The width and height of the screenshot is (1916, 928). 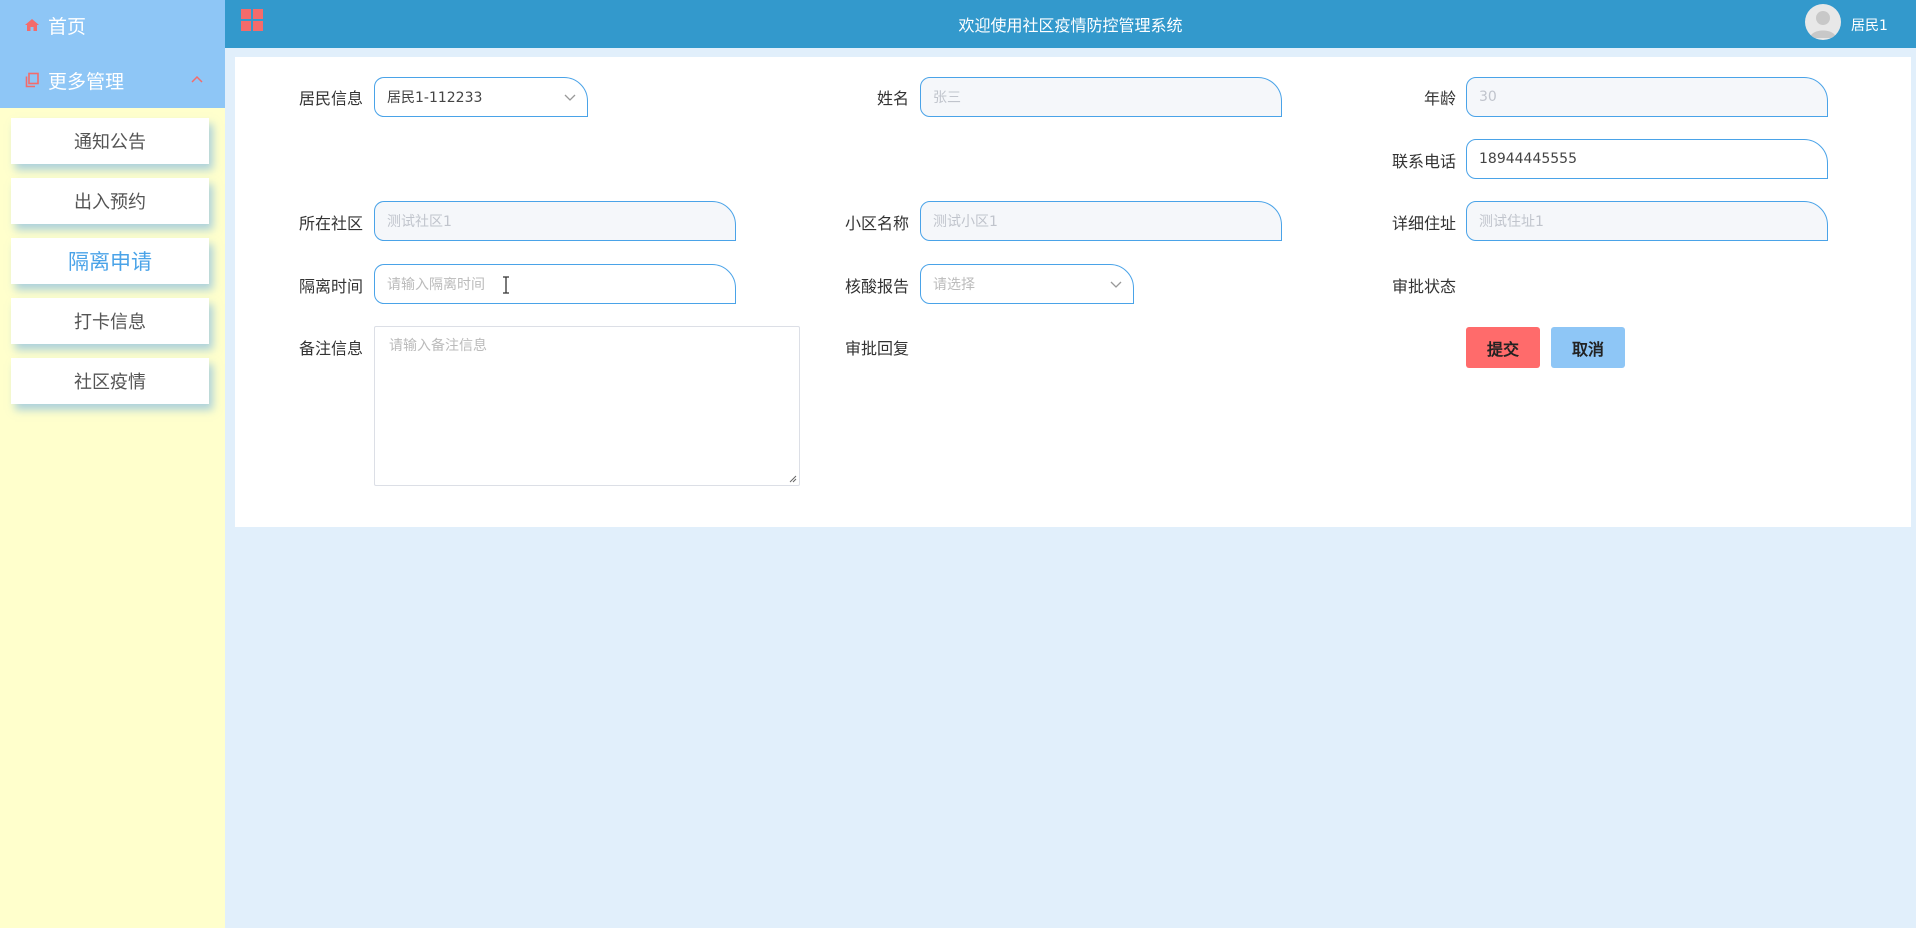 I want to click on age-value: 30, so click(x=1488, y=97).